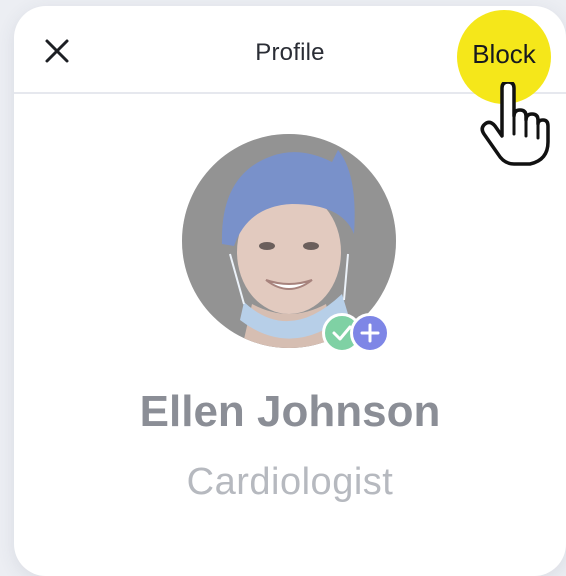 This screenshot has width=566, height=576. I want to click on add-contact-button, so click(370, 333).